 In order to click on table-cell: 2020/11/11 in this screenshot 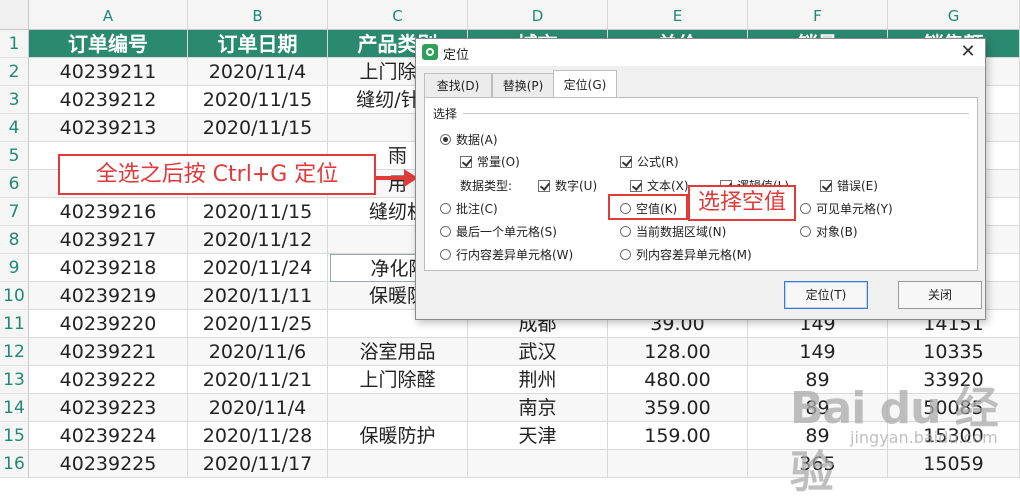, I will do `click(258, 296)`.